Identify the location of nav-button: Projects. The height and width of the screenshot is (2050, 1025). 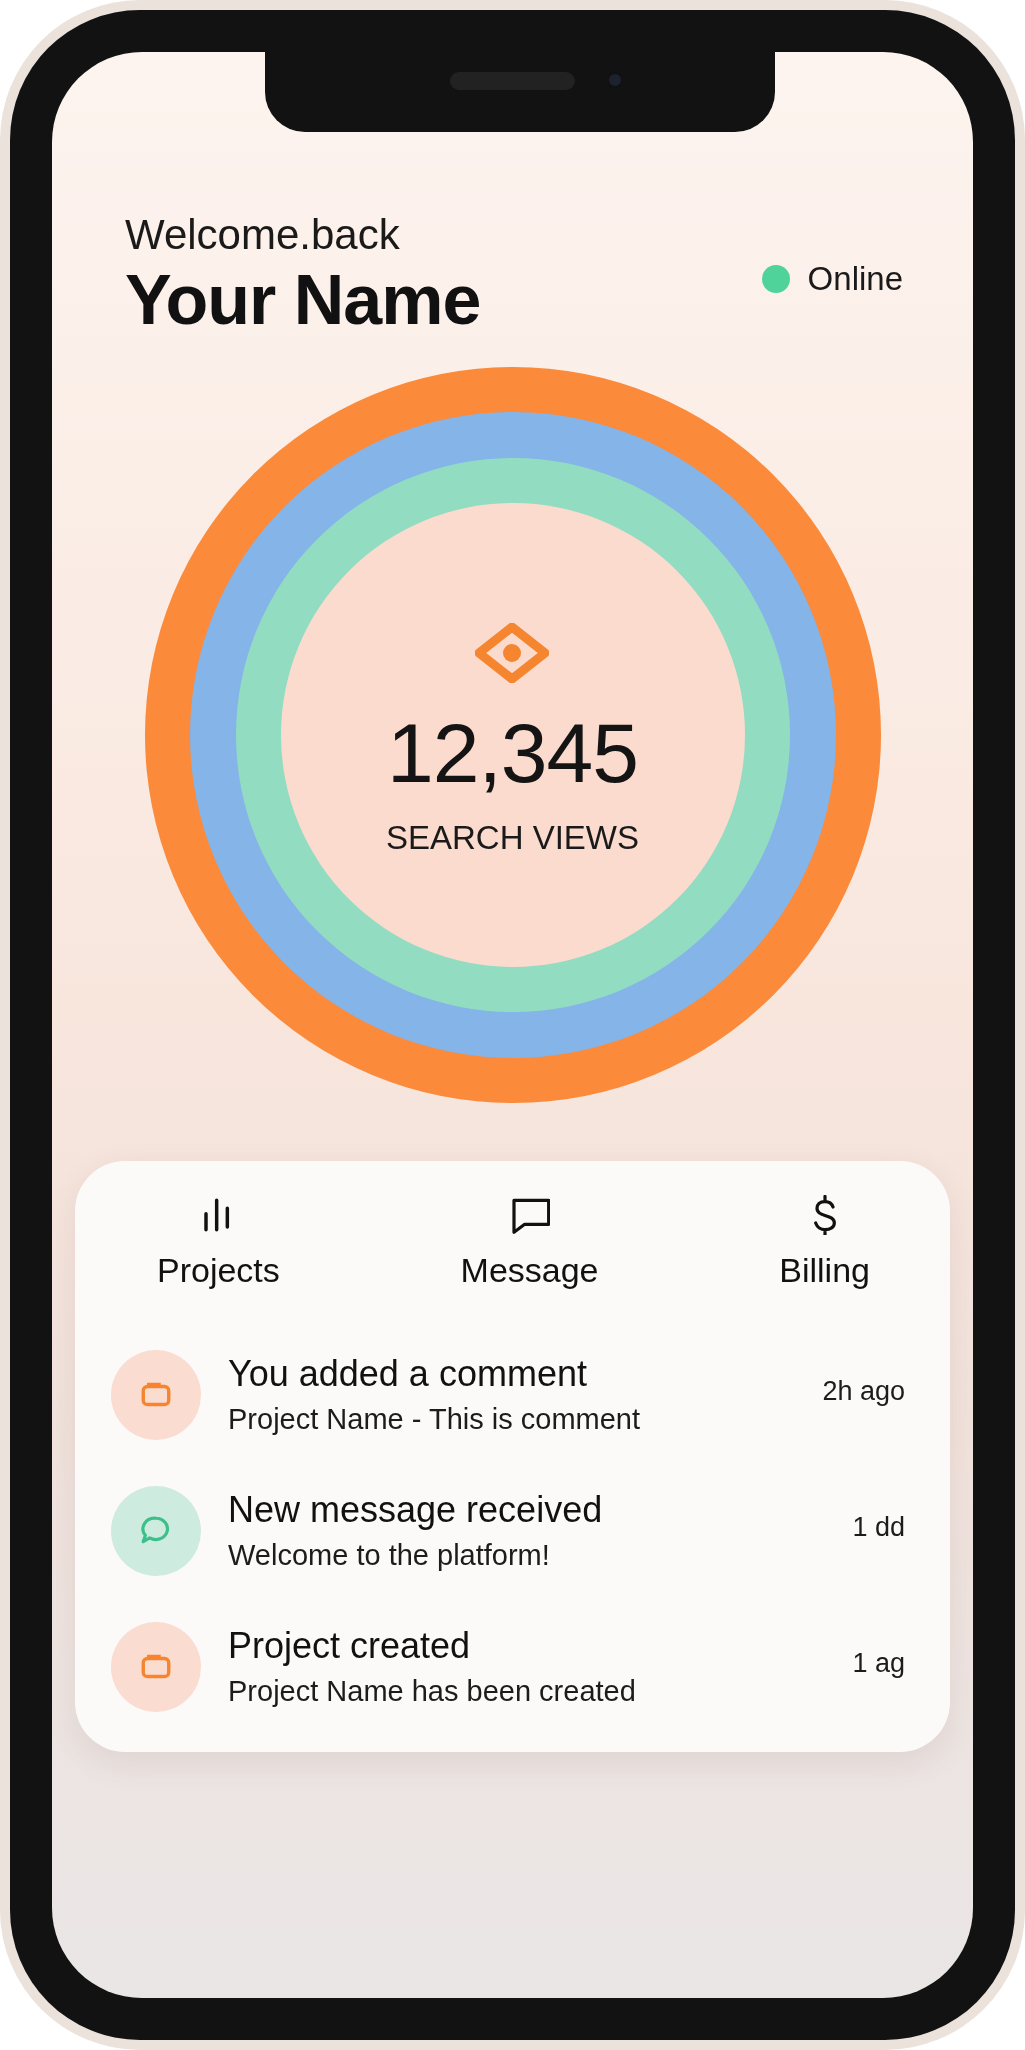
(218, 1242).